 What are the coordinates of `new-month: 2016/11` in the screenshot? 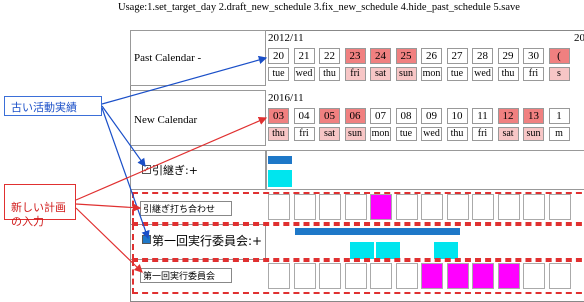 It's located at (286, 98).